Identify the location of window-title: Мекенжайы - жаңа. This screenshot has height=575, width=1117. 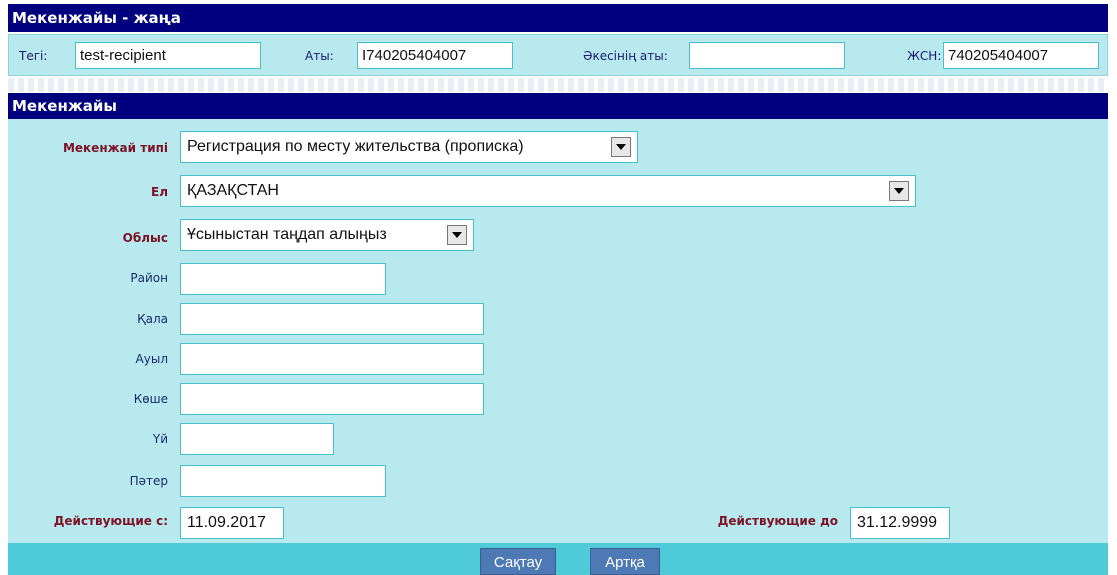
(558, 18).